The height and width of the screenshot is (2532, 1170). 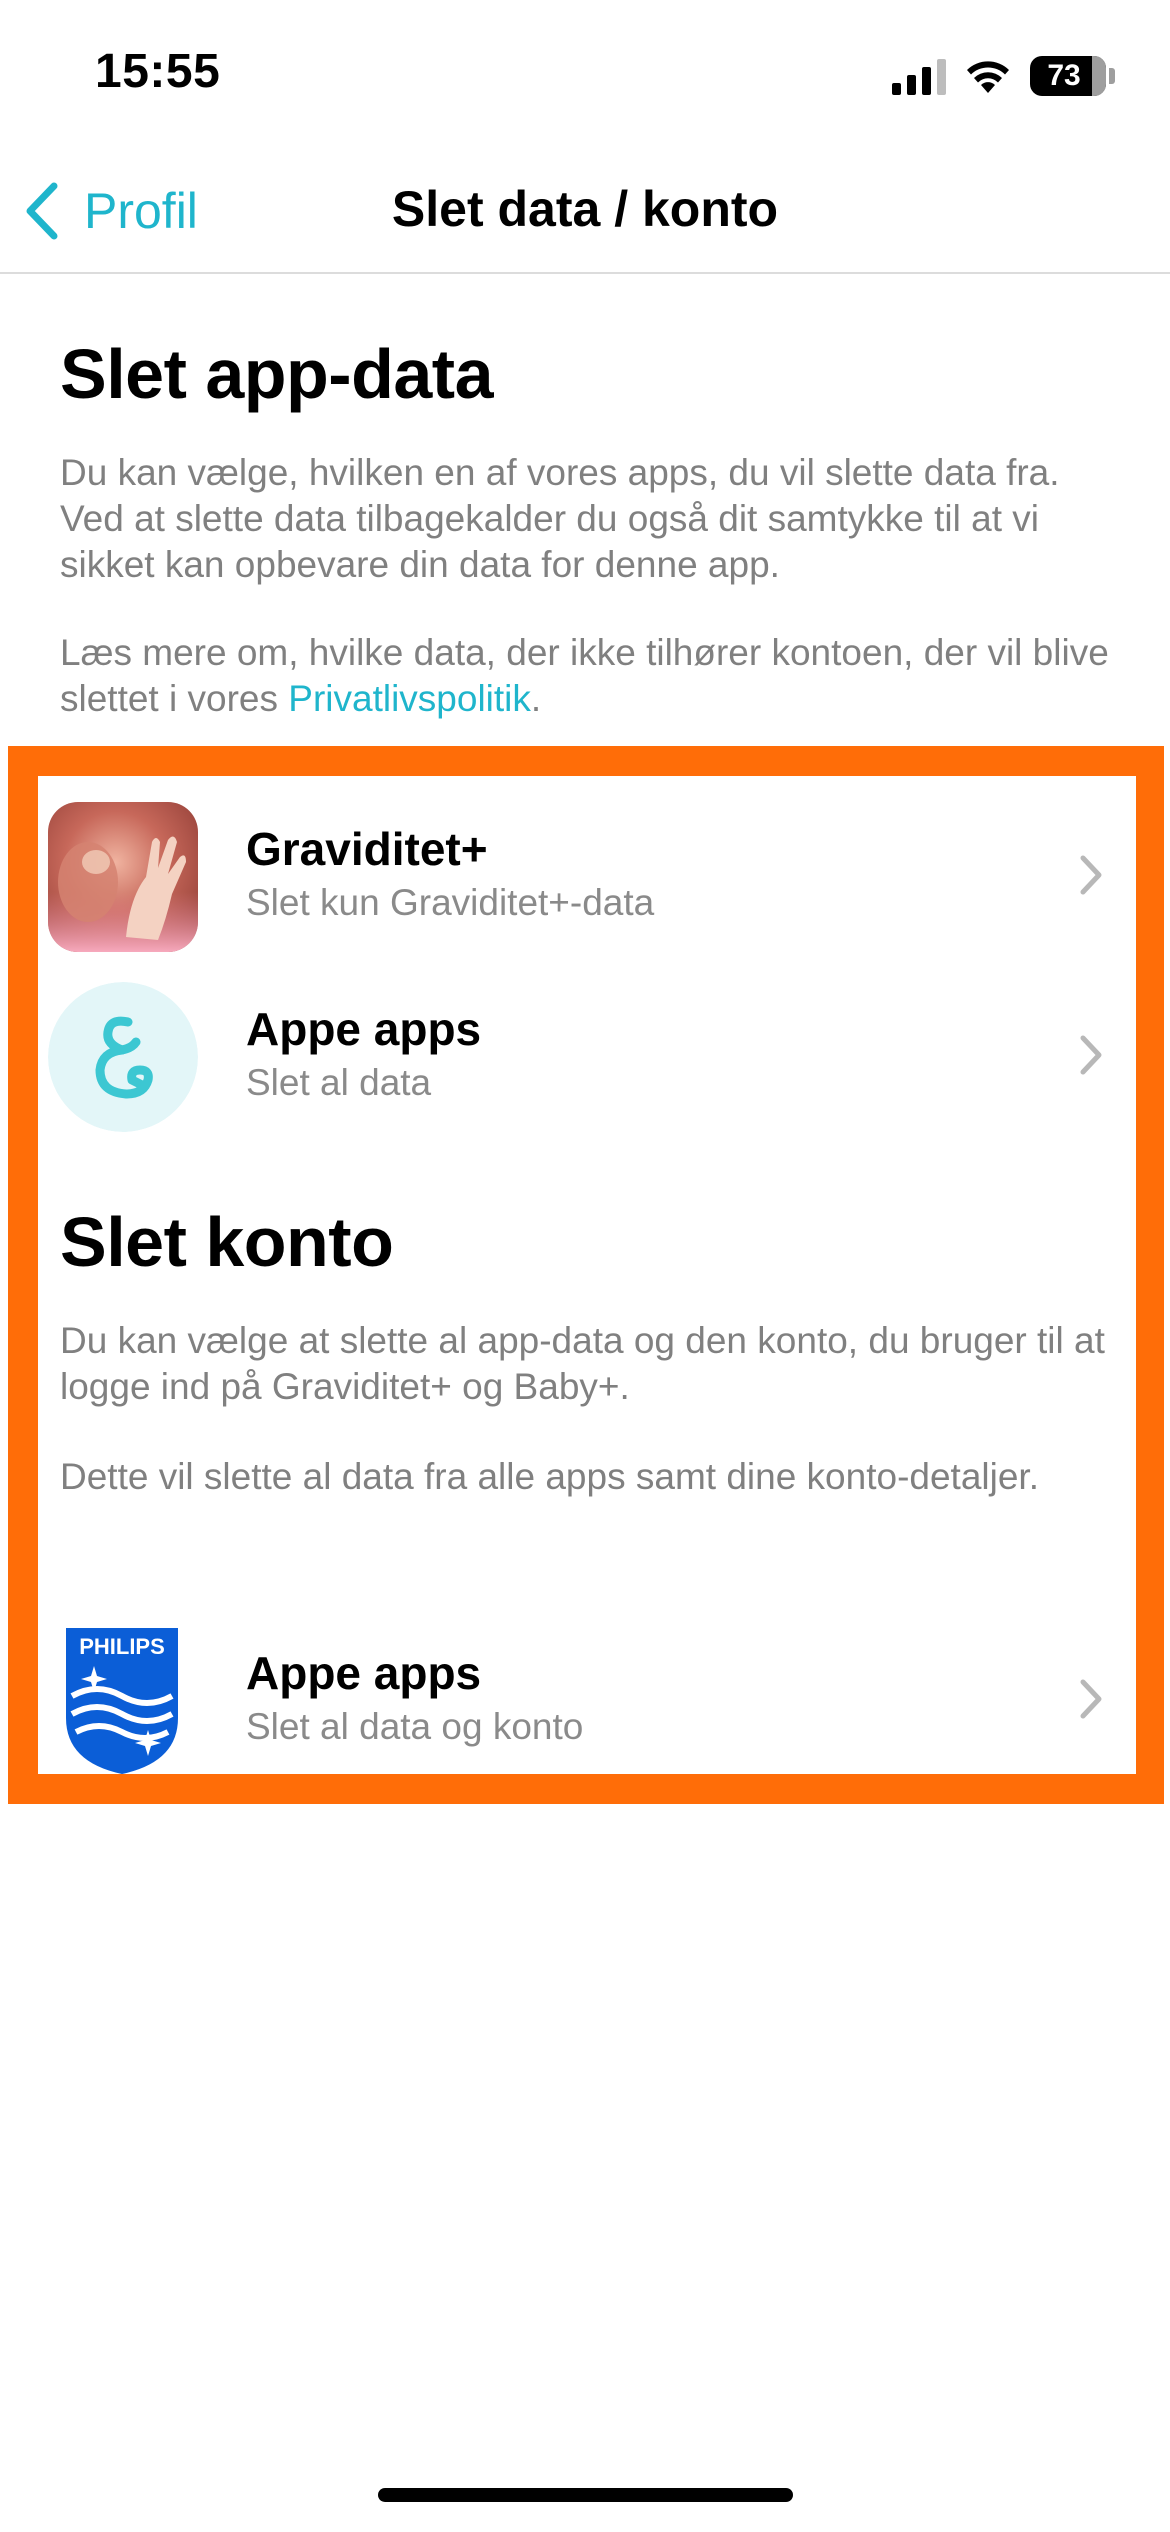 I want to click on home-indicator, so click(x=585, y=2495).